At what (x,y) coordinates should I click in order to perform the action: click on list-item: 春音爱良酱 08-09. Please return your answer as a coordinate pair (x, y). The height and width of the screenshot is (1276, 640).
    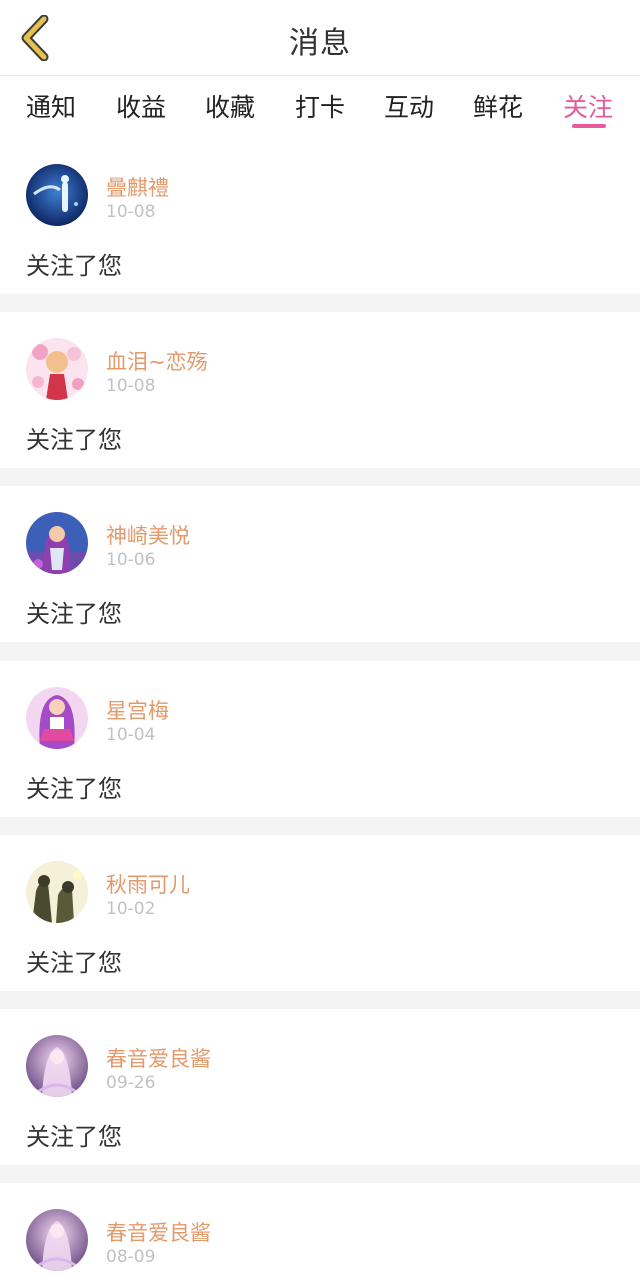
    Looking at the image, I should click on (320, 1229).